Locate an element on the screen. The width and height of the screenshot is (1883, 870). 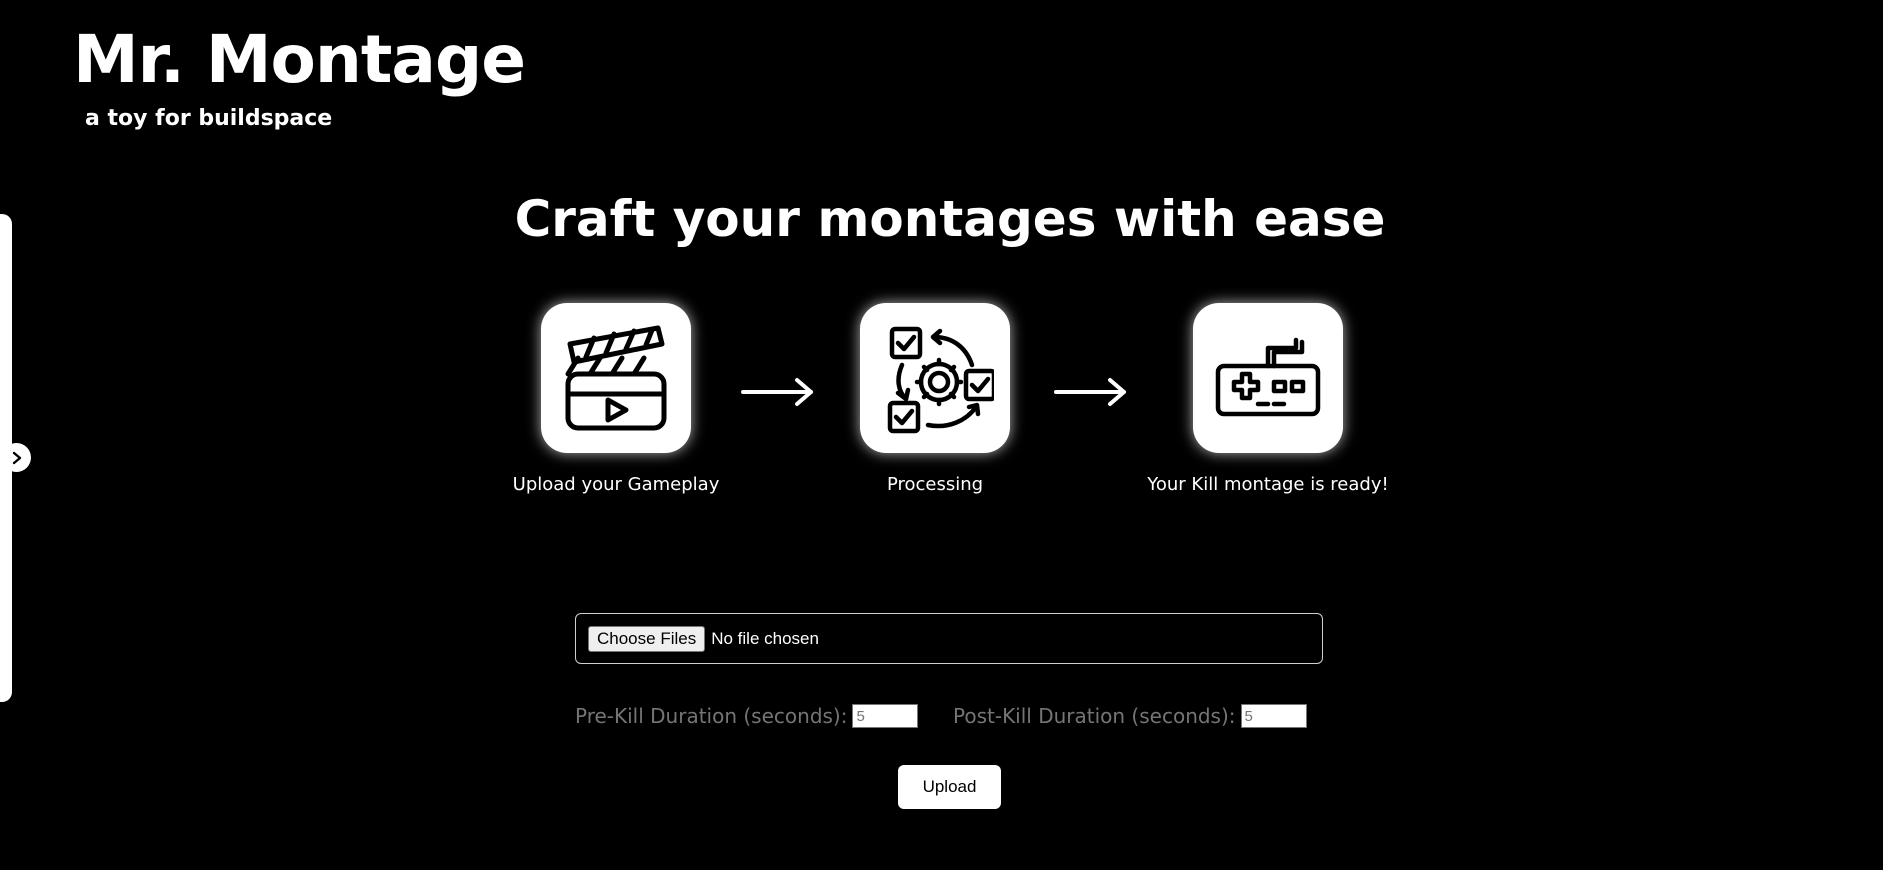
pre-kill-duration-group: Pre-Kill Duration (seconds): is located at coordinates (747, 716).